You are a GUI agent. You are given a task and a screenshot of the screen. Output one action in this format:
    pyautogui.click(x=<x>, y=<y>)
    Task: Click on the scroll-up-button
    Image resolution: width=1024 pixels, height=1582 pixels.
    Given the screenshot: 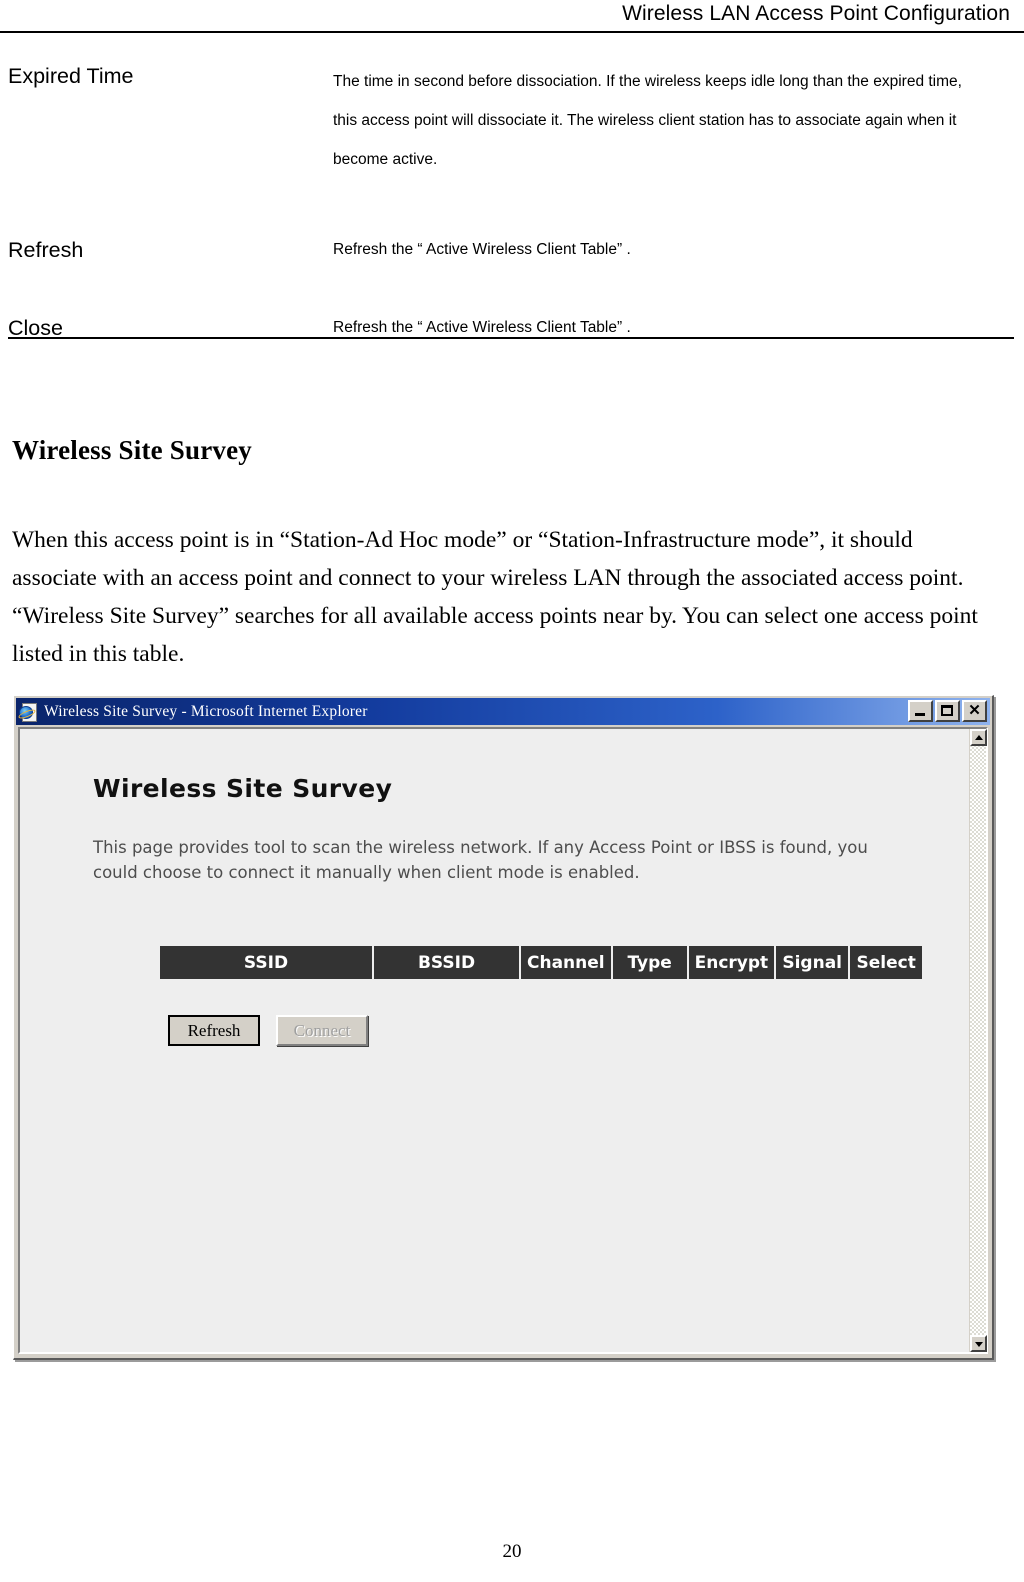 What is the action you would take?
    pyautogui.click(x=978, y=737)
    